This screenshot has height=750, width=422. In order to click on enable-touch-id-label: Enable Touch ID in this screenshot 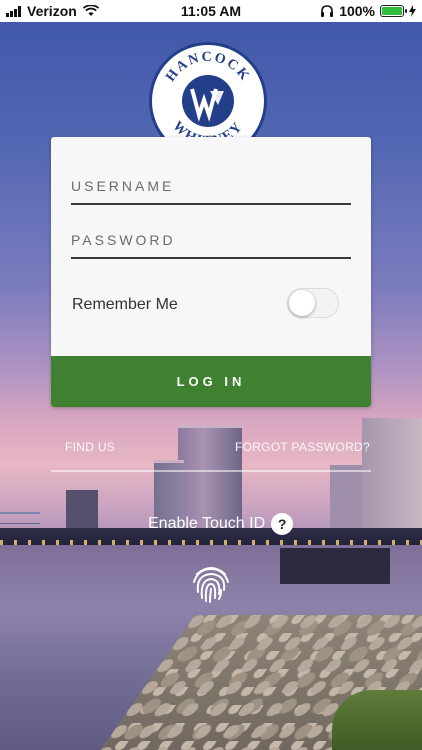, I will do `click(206, 524)`.